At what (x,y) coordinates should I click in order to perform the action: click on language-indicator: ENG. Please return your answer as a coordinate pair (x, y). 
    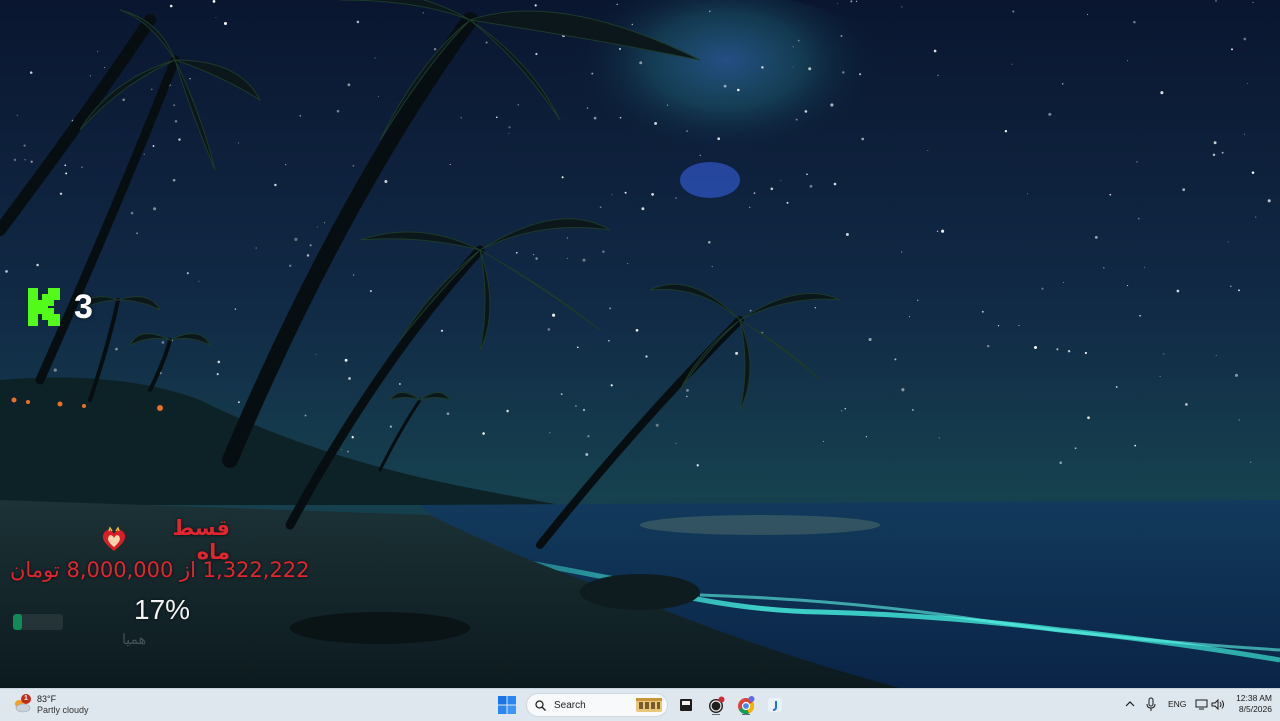
    Looking at the image, I should click on (1177, 704).